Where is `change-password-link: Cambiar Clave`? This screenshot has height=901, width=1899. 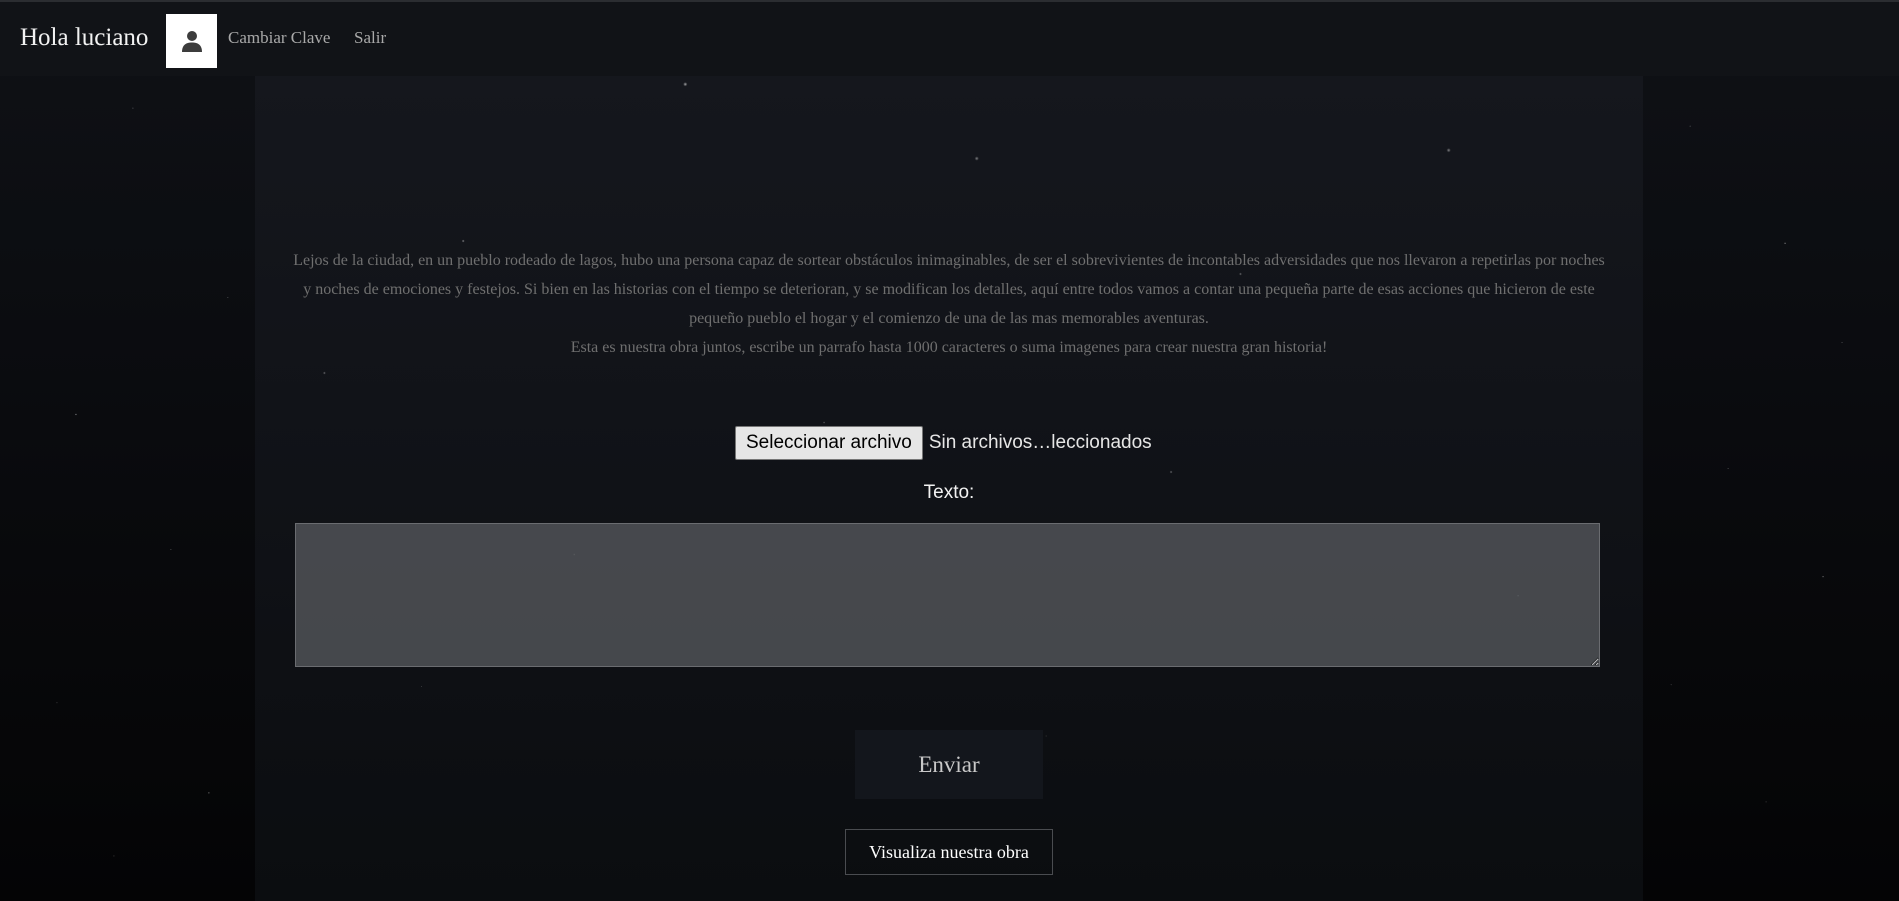
change-password-link: Cambiar Clave is located at coordinates (279, 38).